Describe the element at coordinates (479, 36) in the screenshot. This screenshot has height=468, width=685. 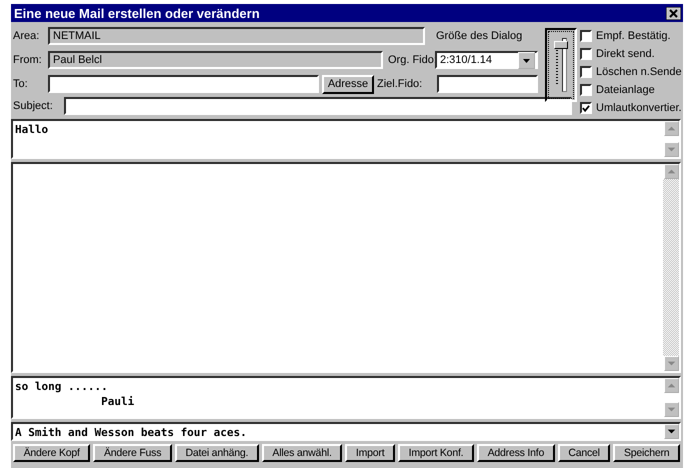
I see `dialog-size-label: Größe des Dialog` at that location.